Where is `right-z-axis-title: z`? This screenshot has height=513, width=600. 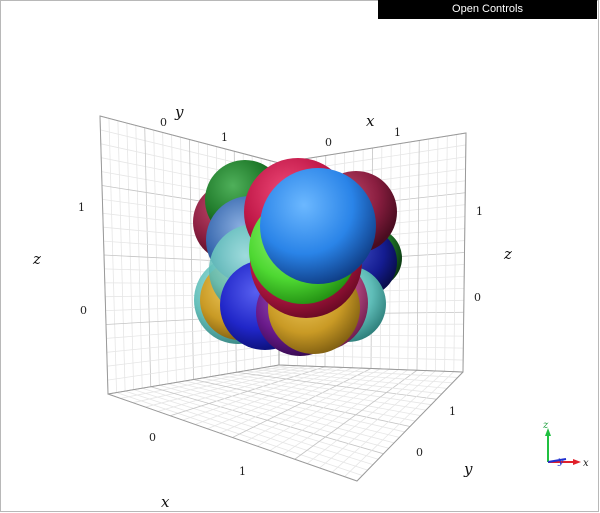 right-z-axis-title: z is located at coordinates (507, 254).